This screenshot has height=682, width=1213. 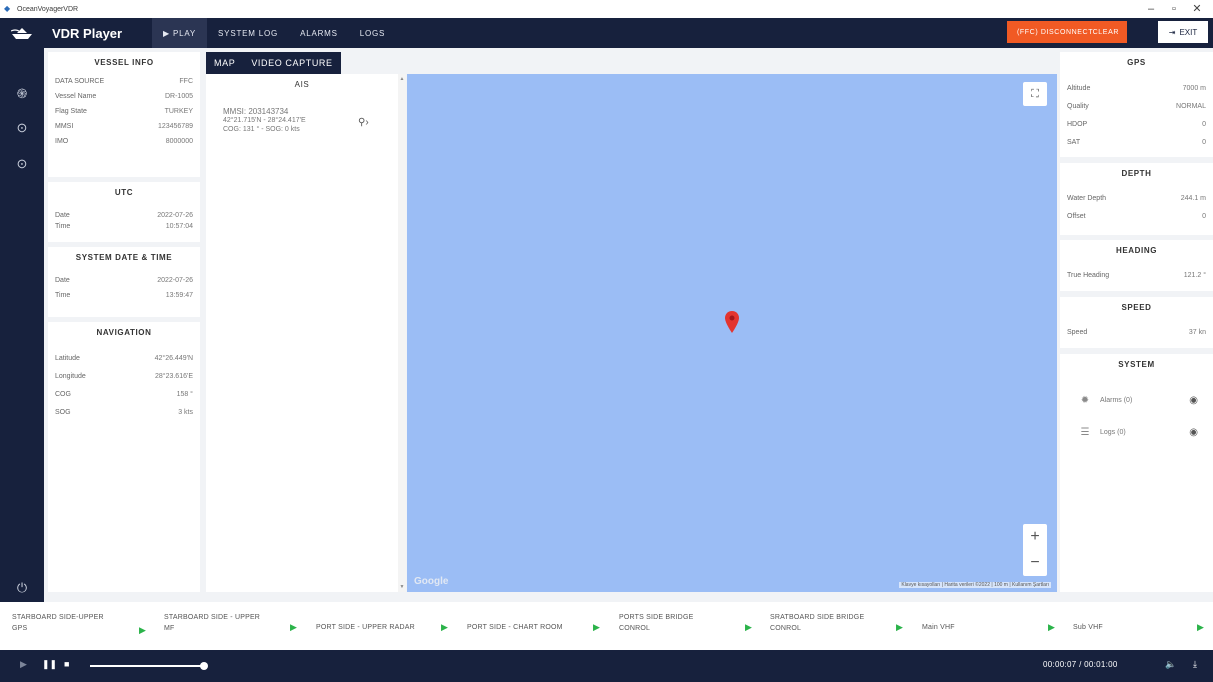 What do you see at coordinates (1088, 275) in the screenshot?
I see `info-label: True Heading` at bounding box center [1088, 275].